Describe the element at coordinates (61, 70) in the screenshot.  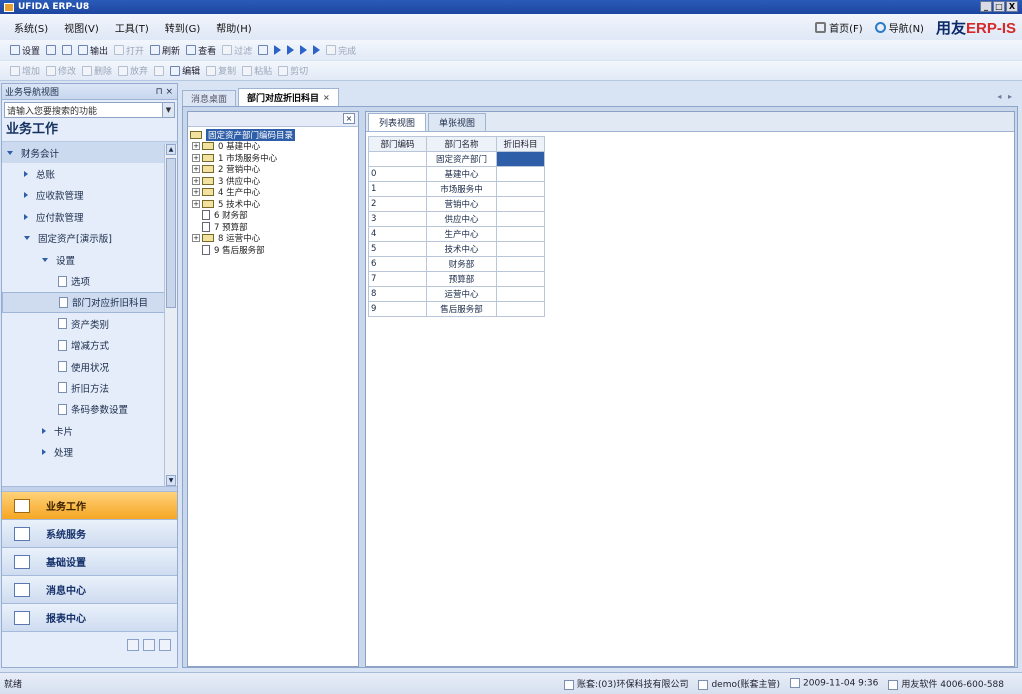
I see `modify-button: 修改` at that location.